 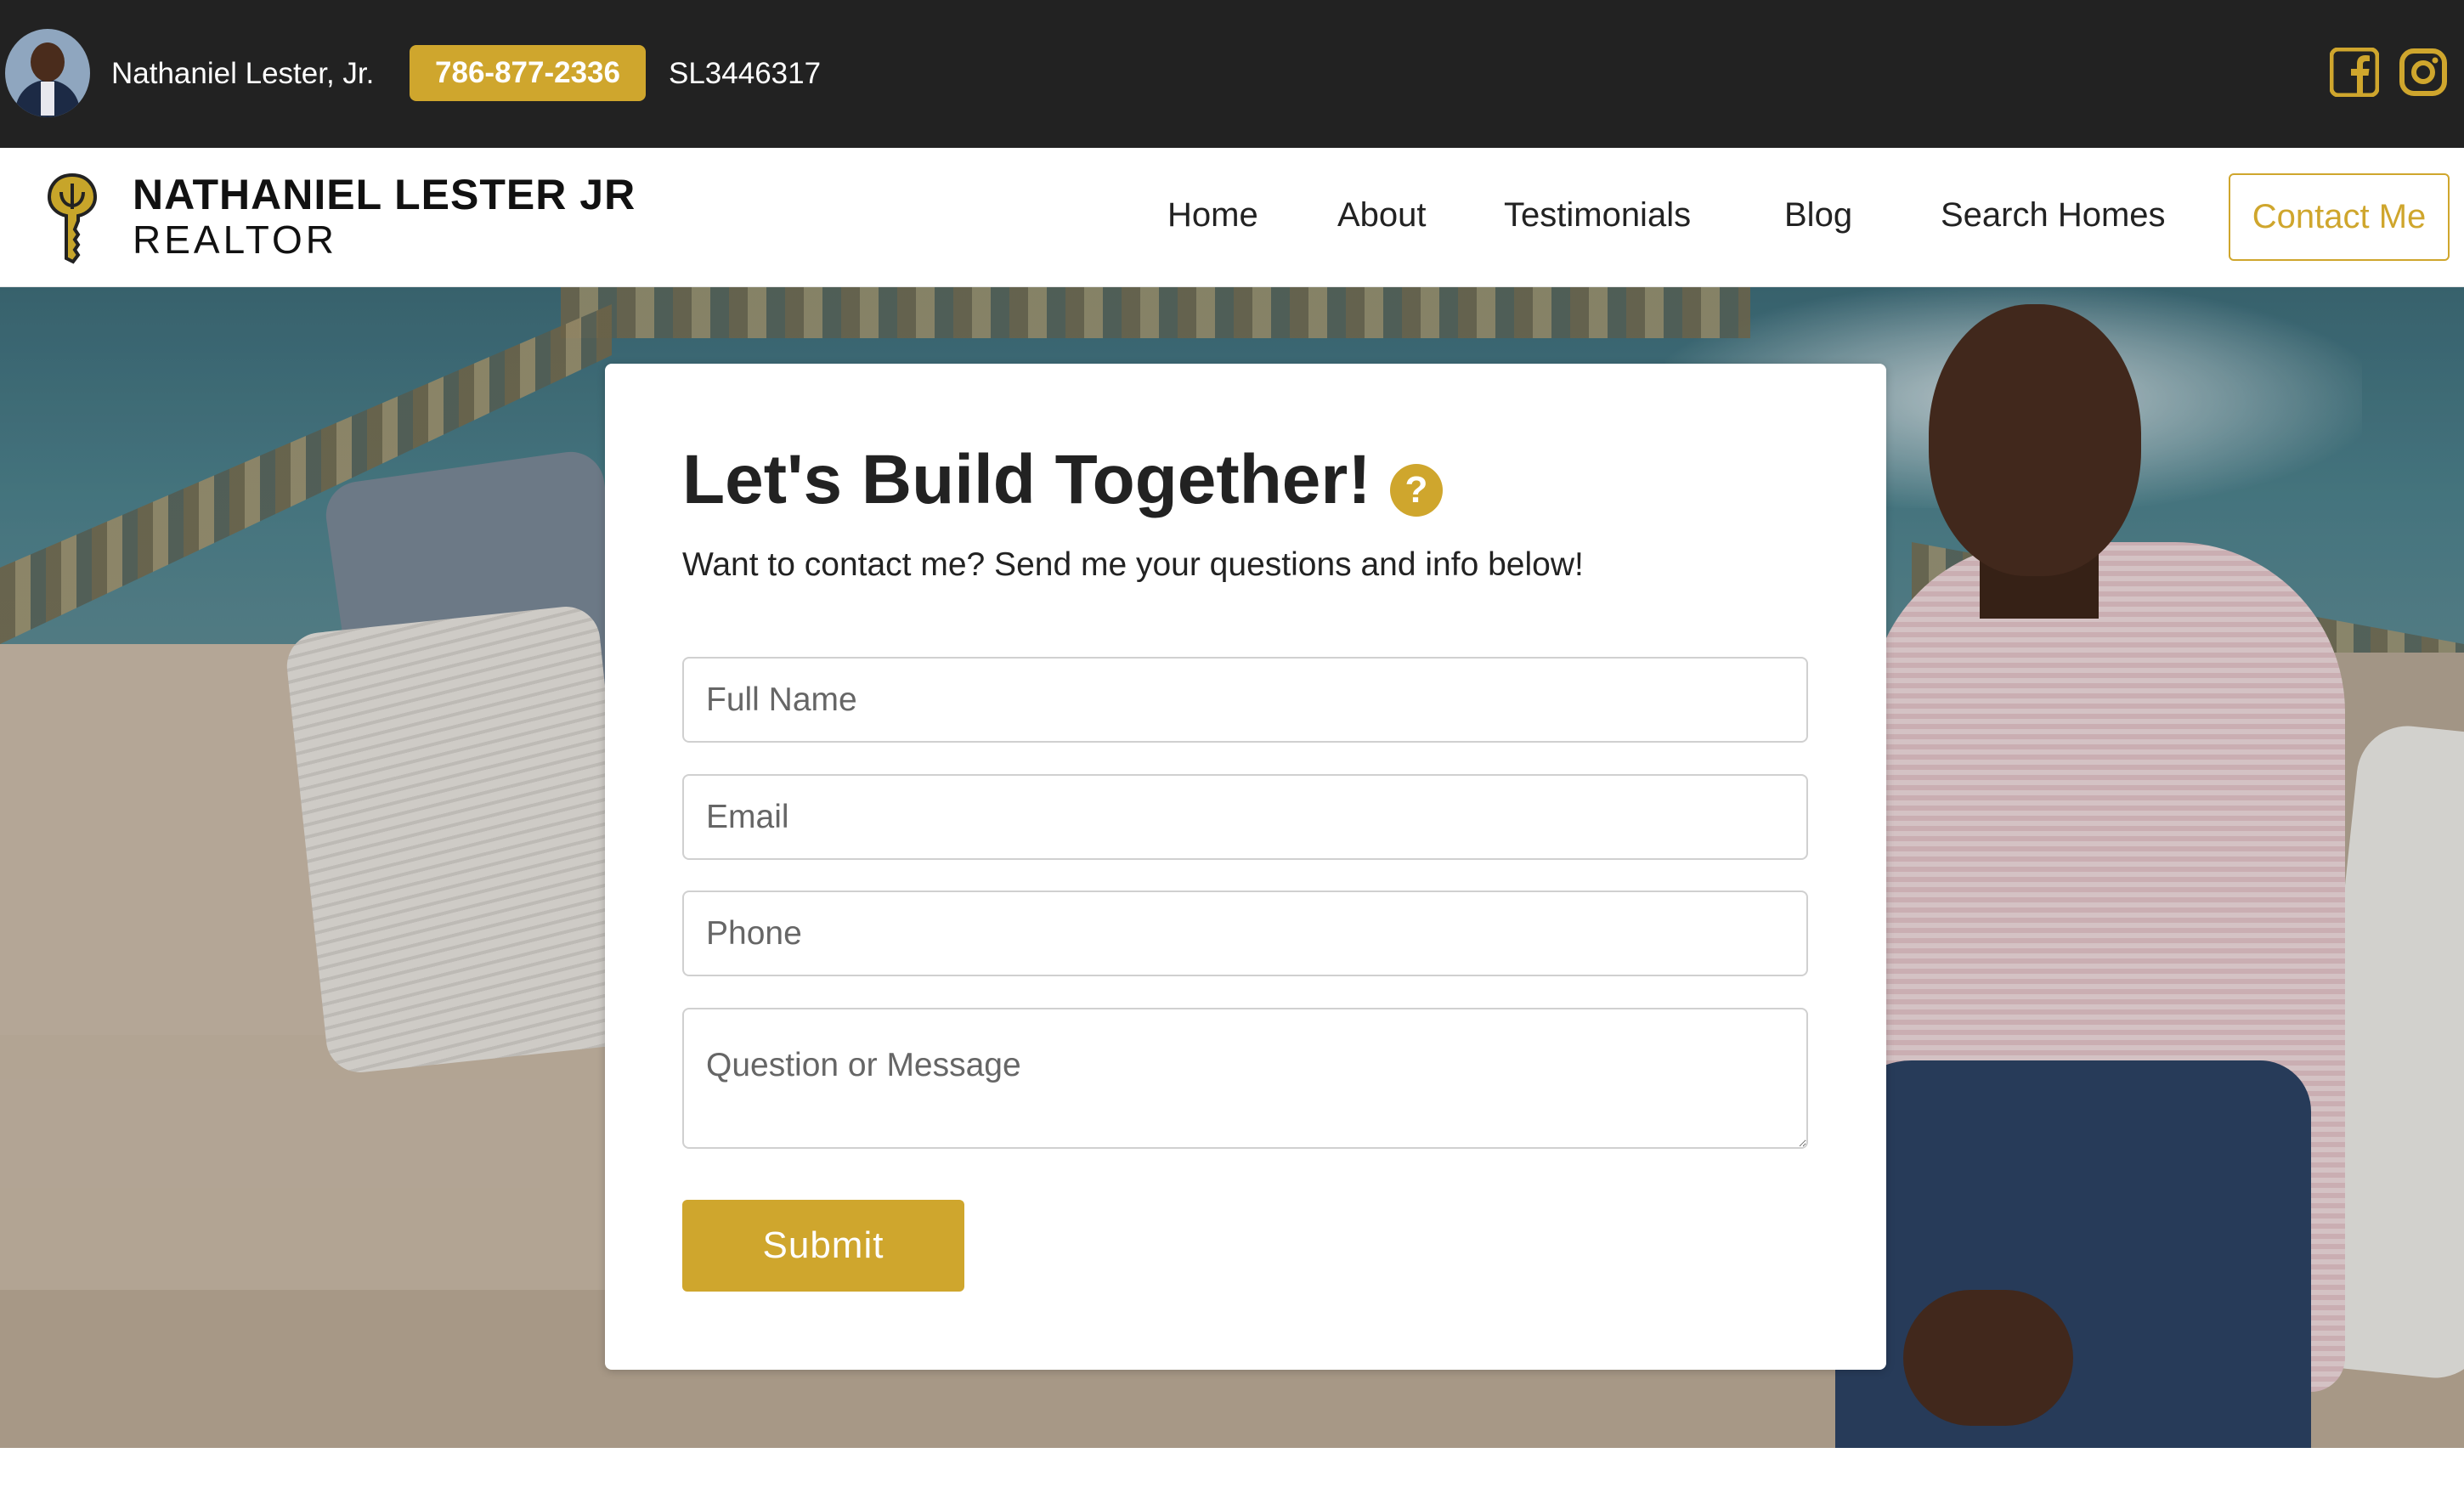 I want to click on nav-about: About, so click(x=1382, y=215).